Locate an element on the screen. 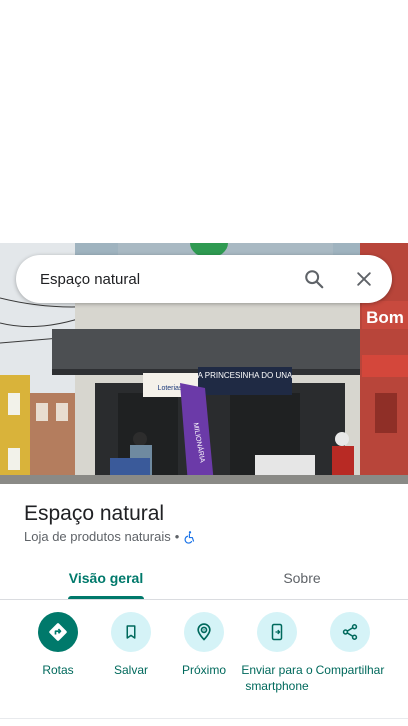 Image resolution: width=408 pixels, height=726 pixels. bookmark-icon is located at coordinates (131, 632).